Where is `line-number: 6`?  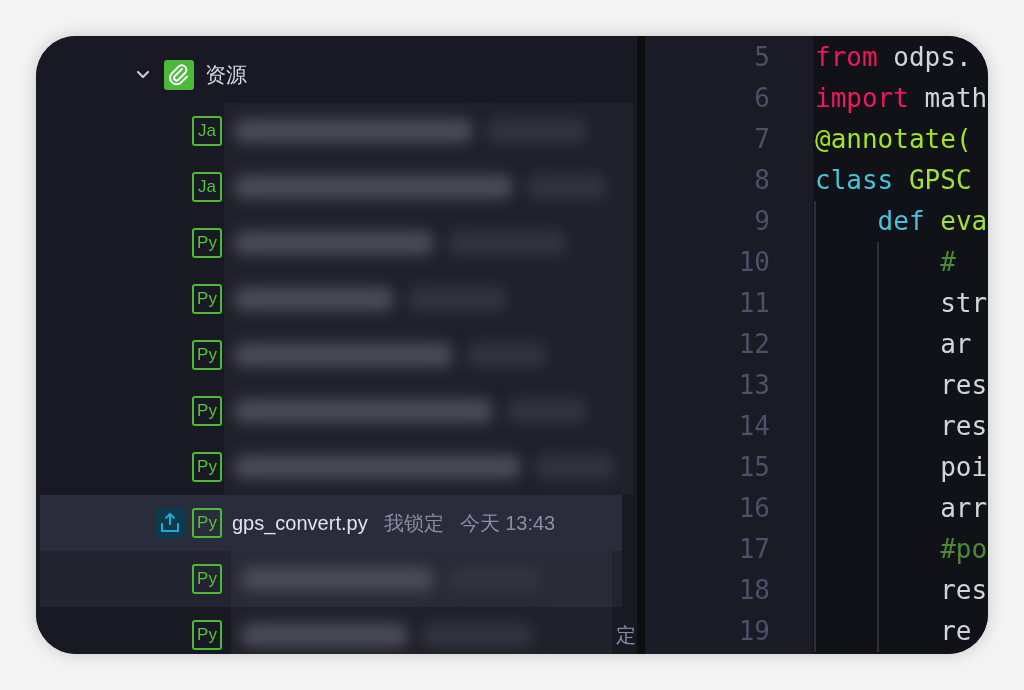 line-number: 6 is located at coordinates (761, 98).